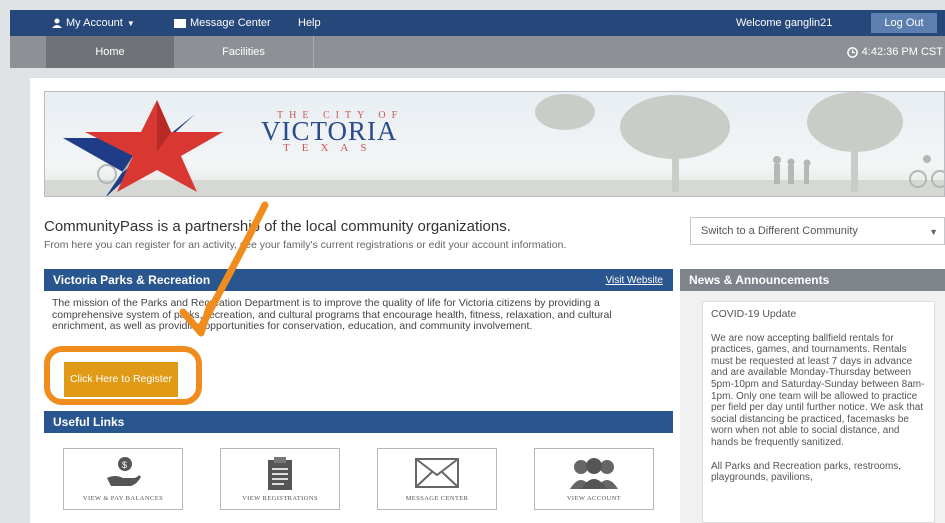  What do you see at coordinates (331, 148) in the screenshot?
I see `state-name: TEXAS` at bounding box center [331, 148].